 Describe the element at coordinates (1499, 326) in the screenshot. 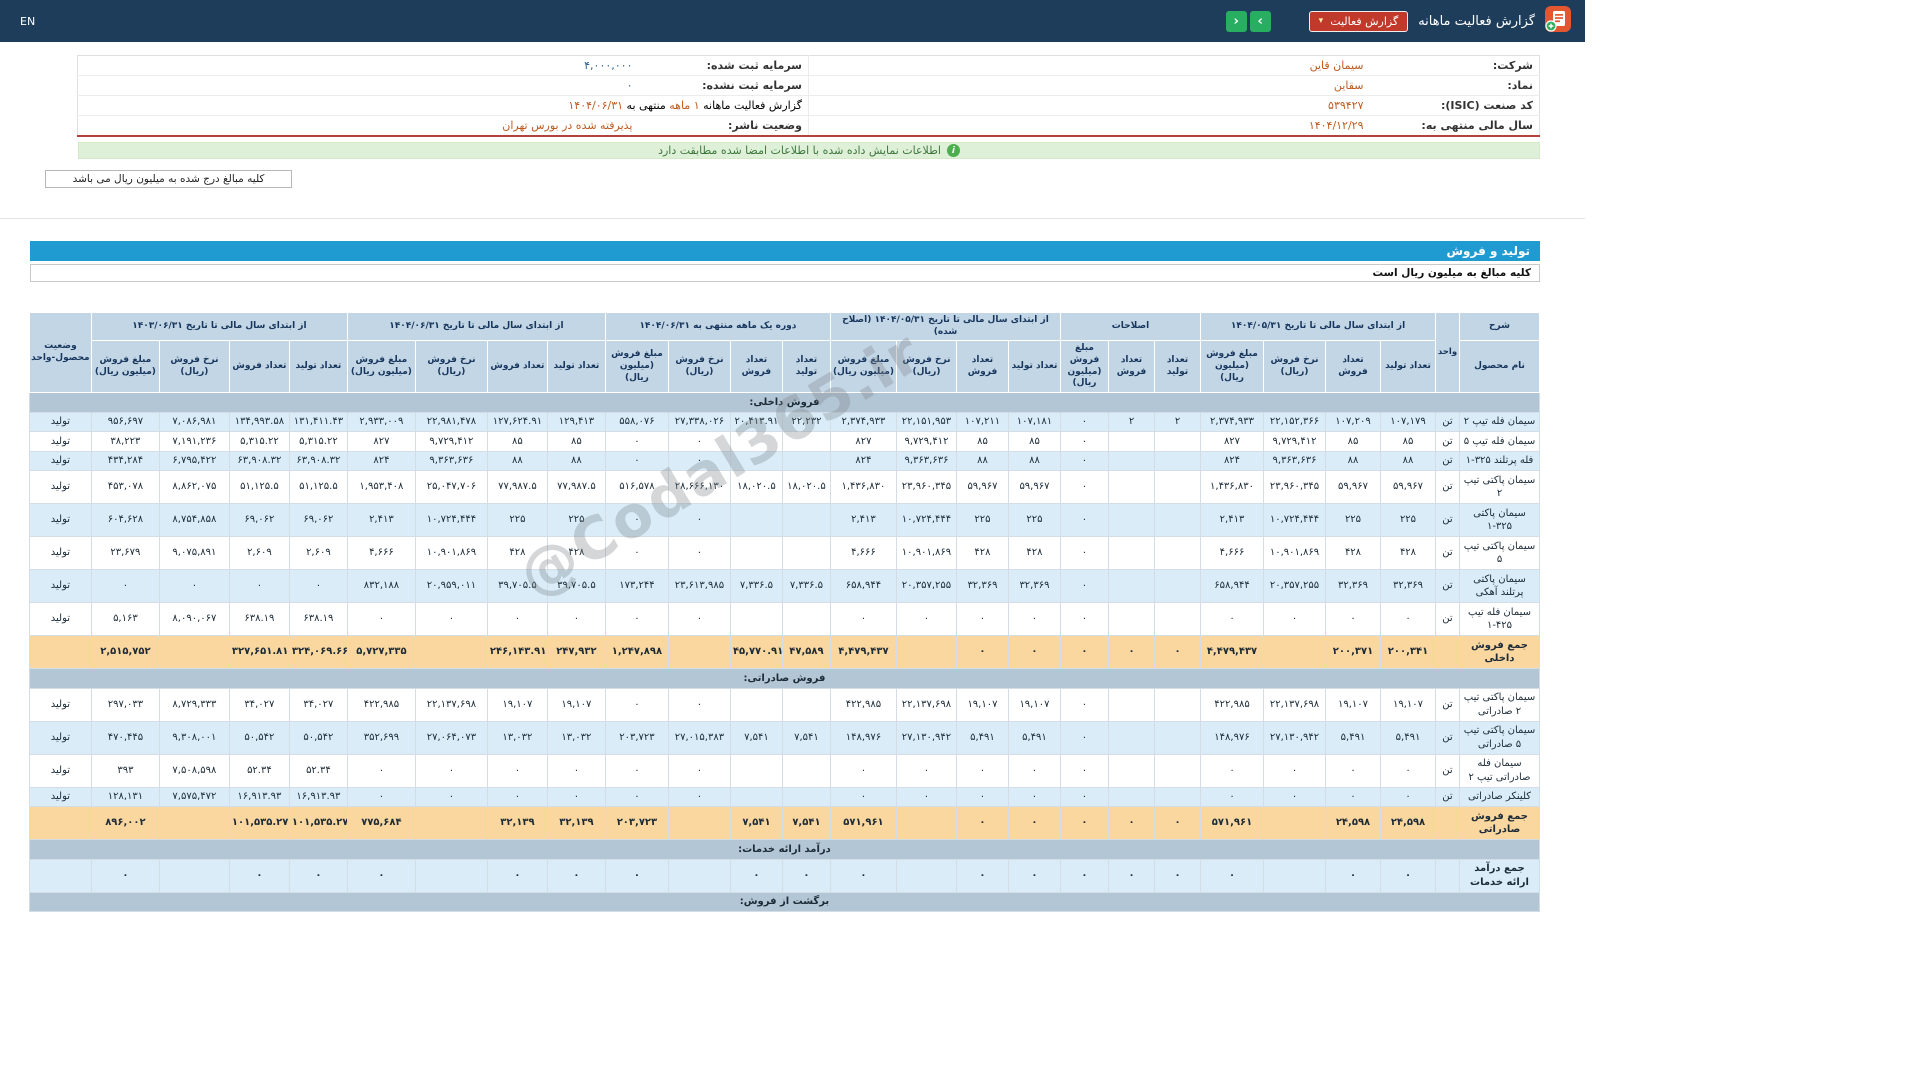

I see `desc-group-header: شرح` at that location.